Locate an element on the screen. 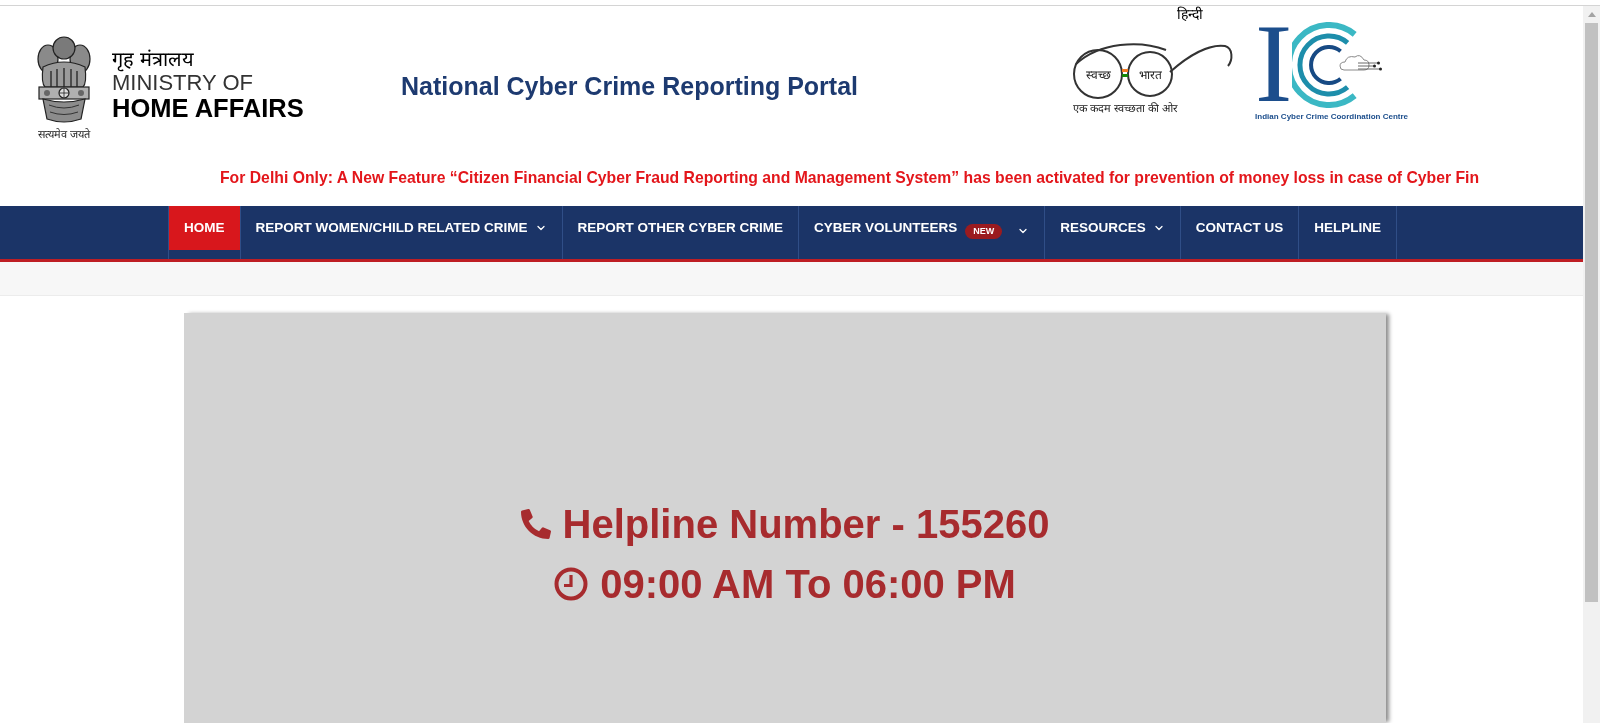 The image size is (1600, 723). ministry-hindi-text: गृह मंत्रालय is located at coordinates (153, 59).